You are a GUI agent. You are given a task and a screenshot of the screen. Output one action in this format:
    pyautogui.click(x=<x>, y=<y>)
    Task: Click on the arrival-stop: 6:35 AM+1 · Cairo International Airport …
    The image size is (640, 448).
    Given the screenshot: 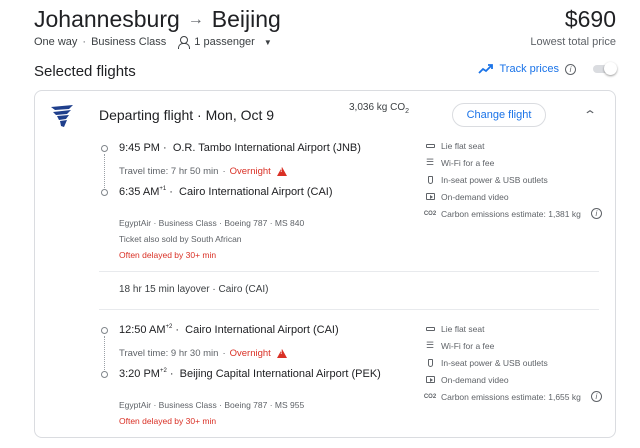 What is the action you would take?
    pyautogui.click(x=226, y=192)
    